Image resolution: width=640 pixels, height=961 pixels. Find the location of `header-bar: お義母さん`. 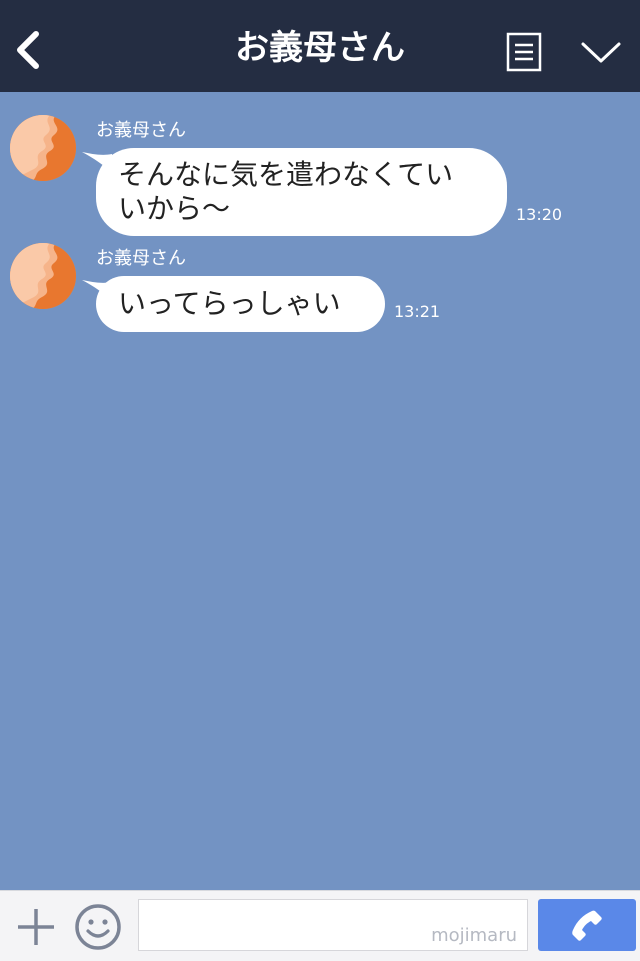

header-bar: お義母さん is located at coordinates (320, 46).